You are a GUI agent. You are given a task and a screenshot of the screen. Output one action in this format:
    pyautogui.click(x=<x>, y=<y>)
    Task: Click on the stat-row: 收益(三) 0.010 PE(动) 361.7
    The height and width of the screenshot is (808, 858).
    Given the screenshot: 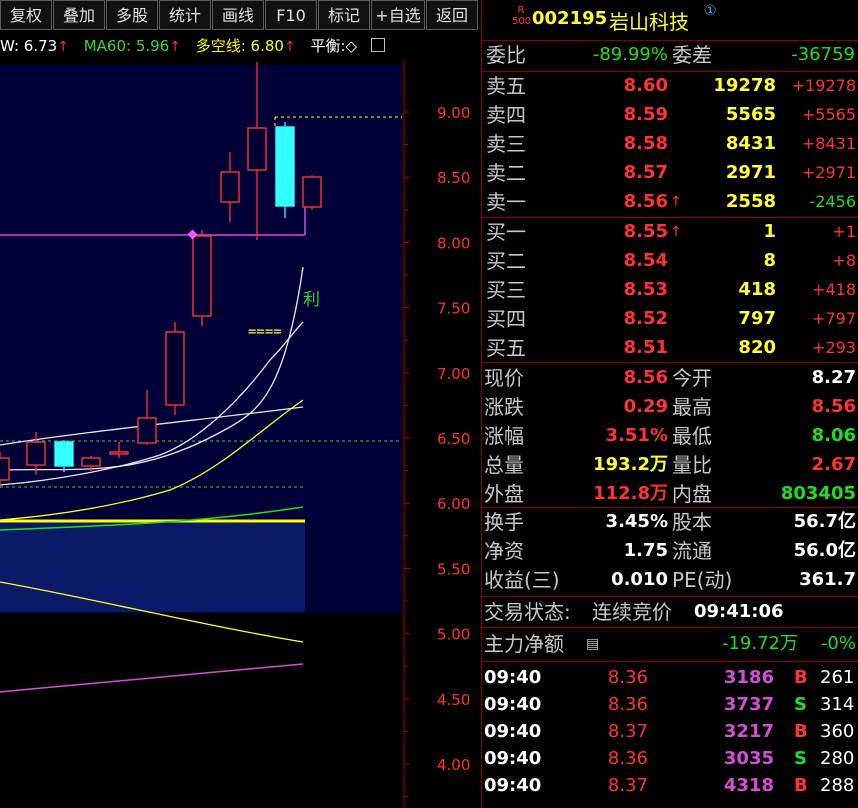 What is the action you would take?
    pyautogui.click(x=670, y=580)
    